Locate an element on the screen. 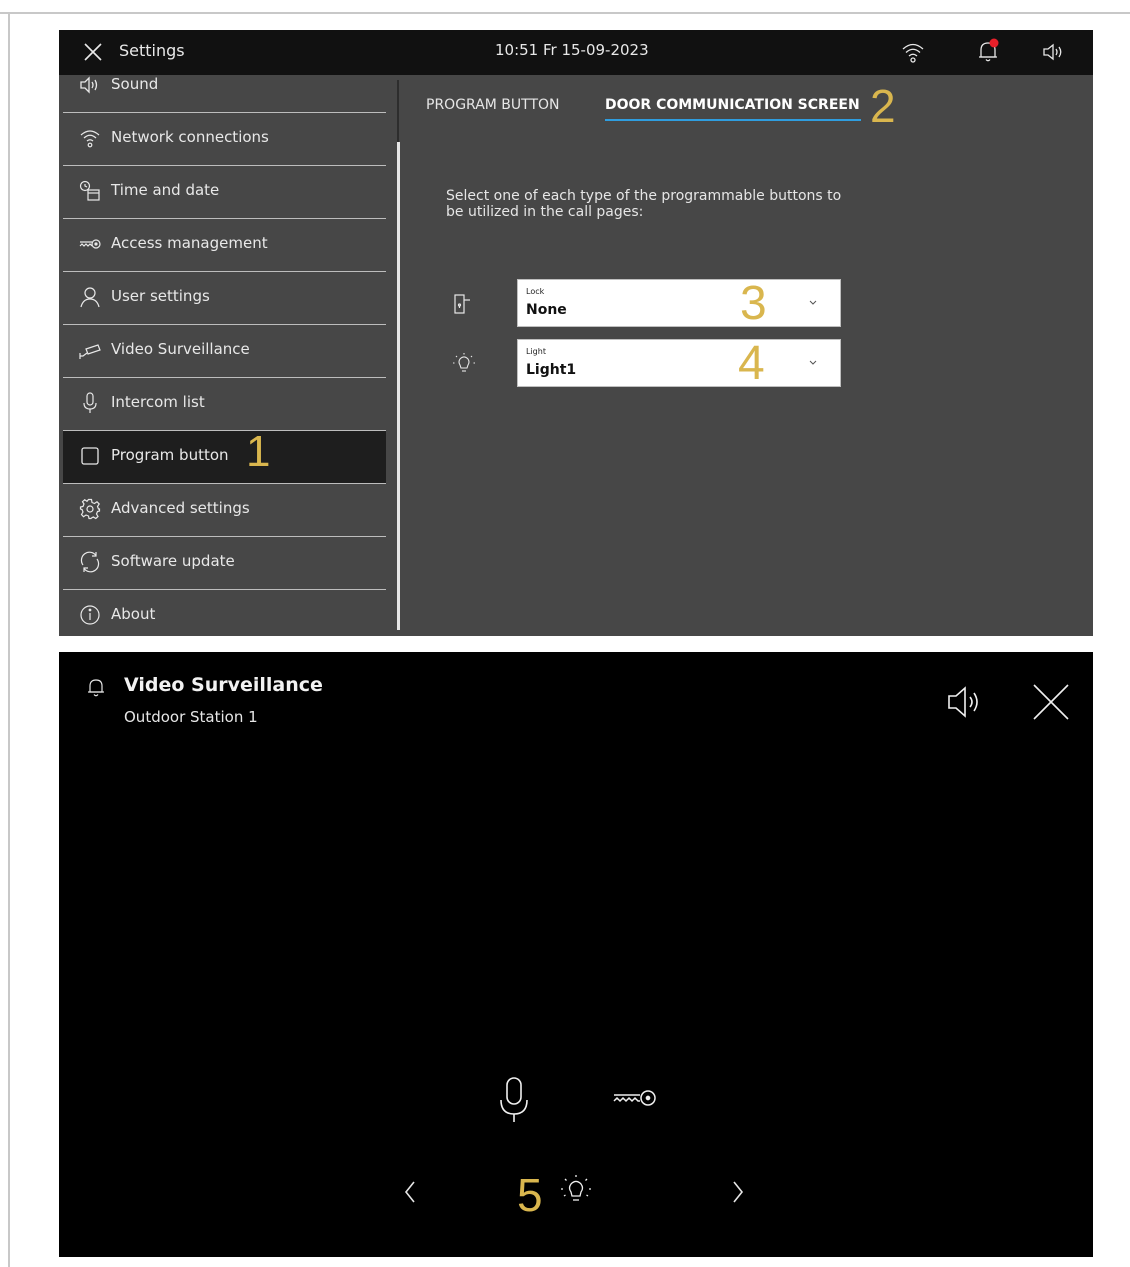 This screenshot has width=1130, height=1267. sidebar-item-network-connections: Network connections is located at coordinates (224, 139).